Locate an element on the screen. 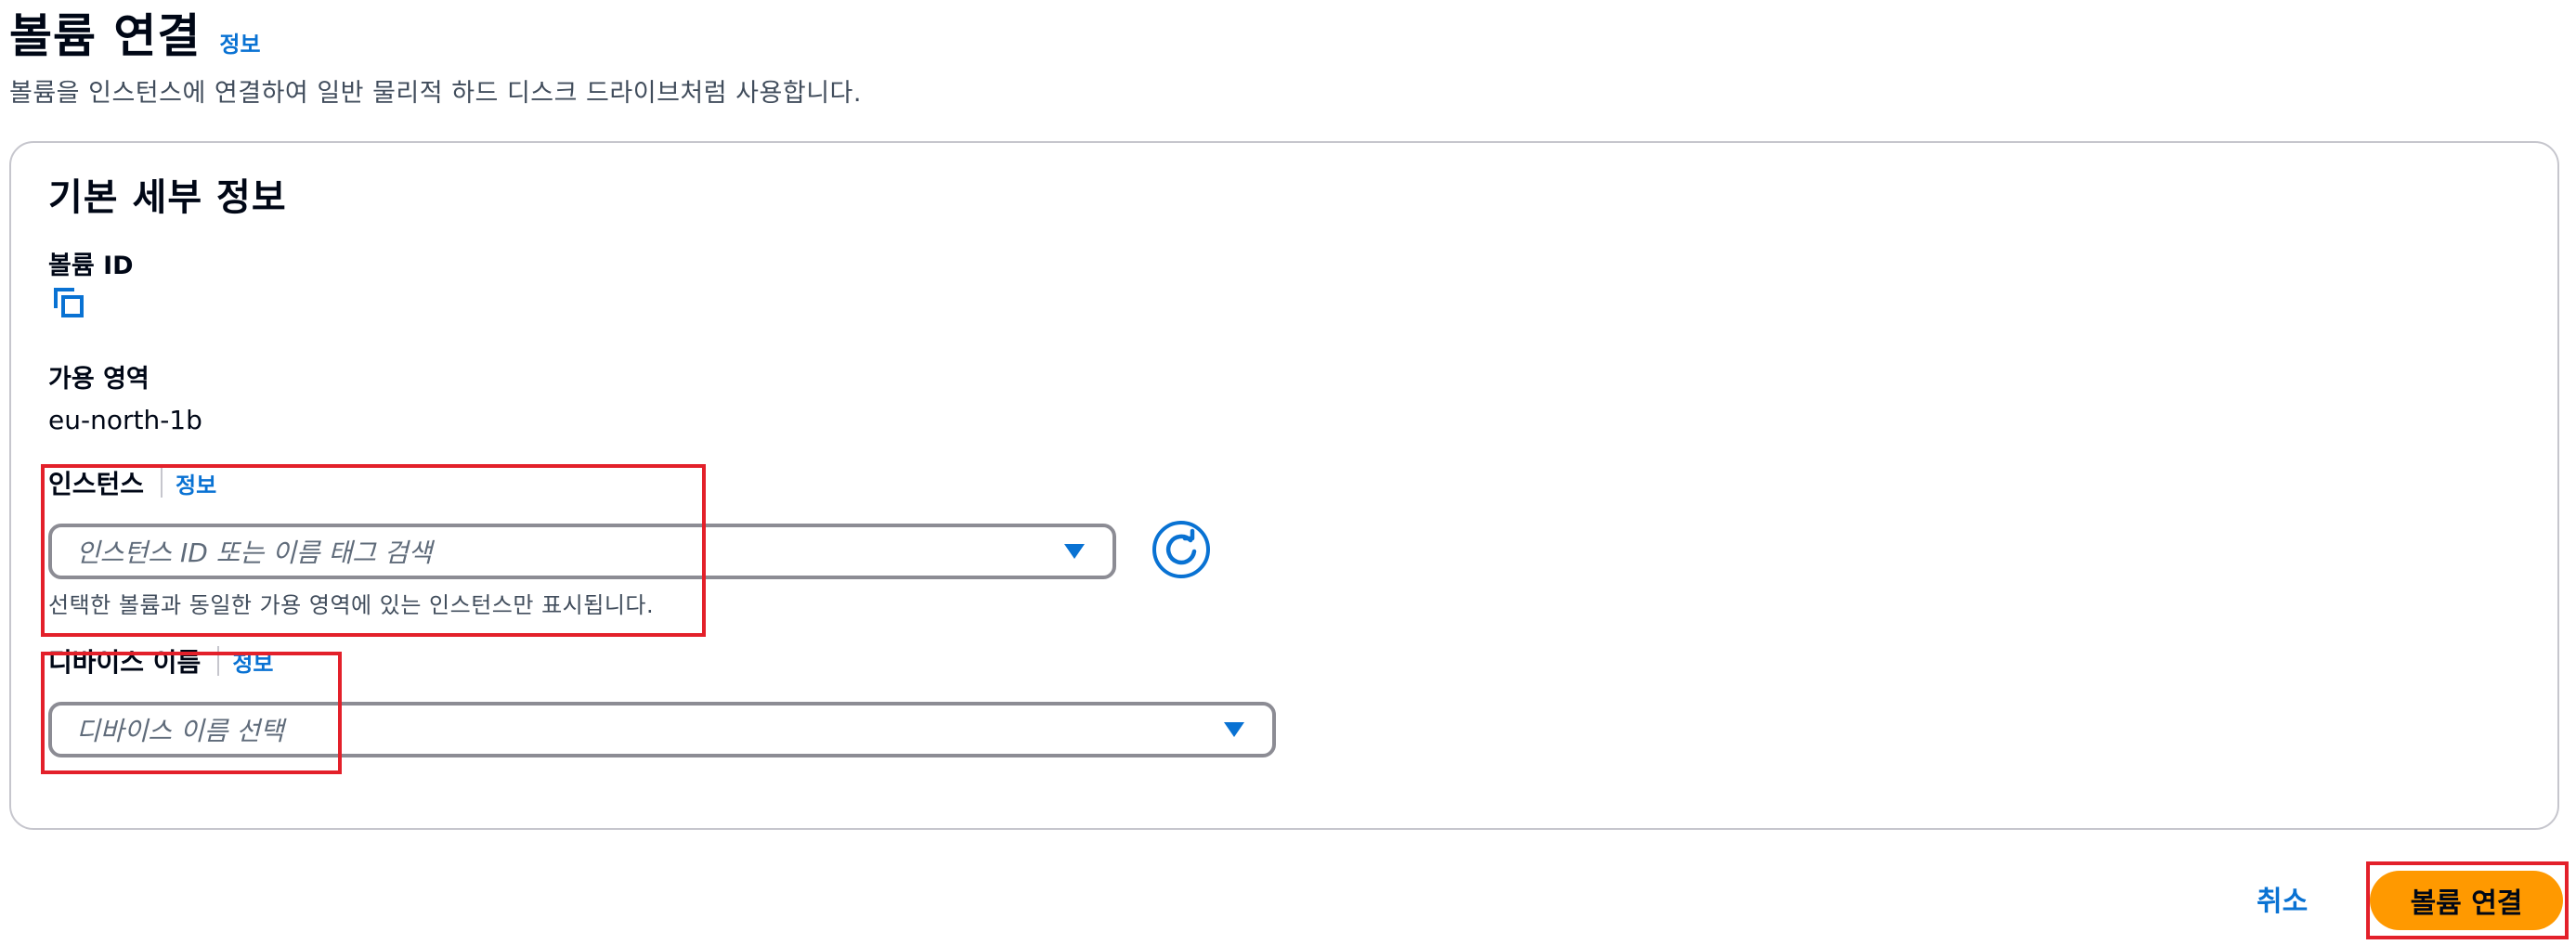 Image resolution: width=2576 pixels, height=945 pixels. title-info-link: 정보 is located at coordinates (240, 42).